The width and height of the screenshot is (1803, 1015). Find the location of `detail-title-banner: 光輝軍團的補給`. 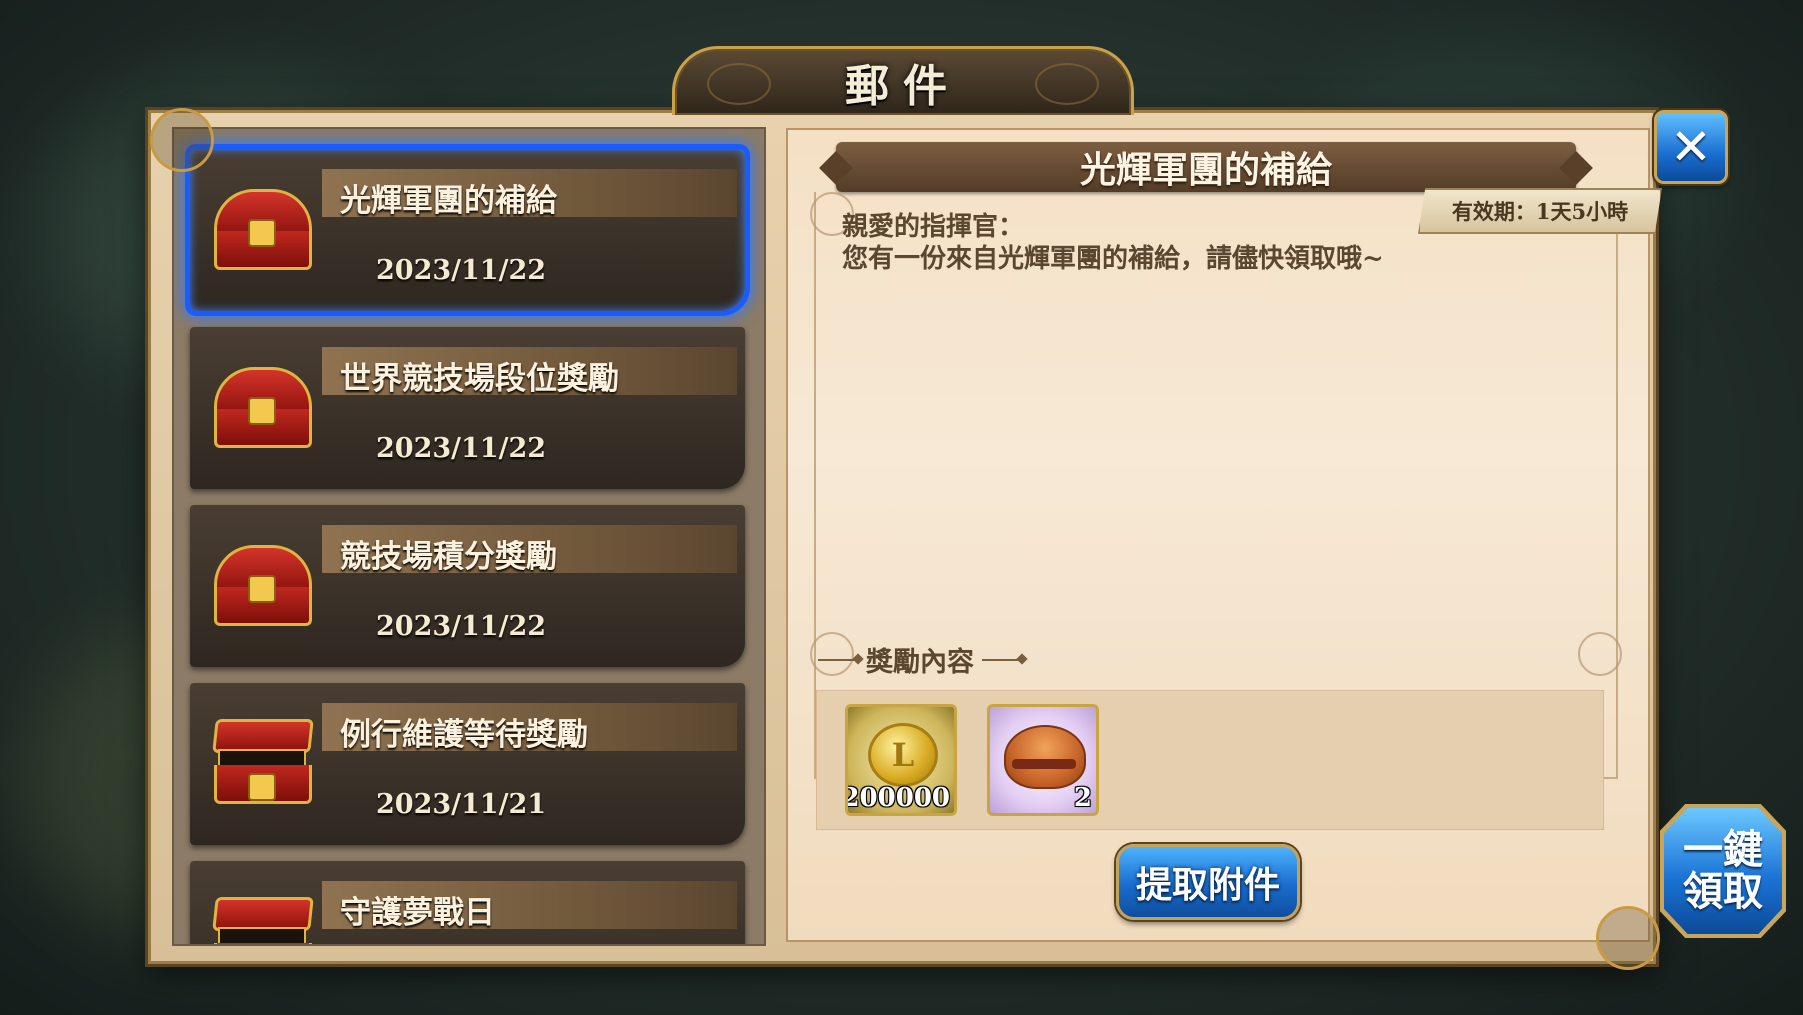

detail-title-banner: 光輝軍團的補給 is located at coordinates (1206, 167).